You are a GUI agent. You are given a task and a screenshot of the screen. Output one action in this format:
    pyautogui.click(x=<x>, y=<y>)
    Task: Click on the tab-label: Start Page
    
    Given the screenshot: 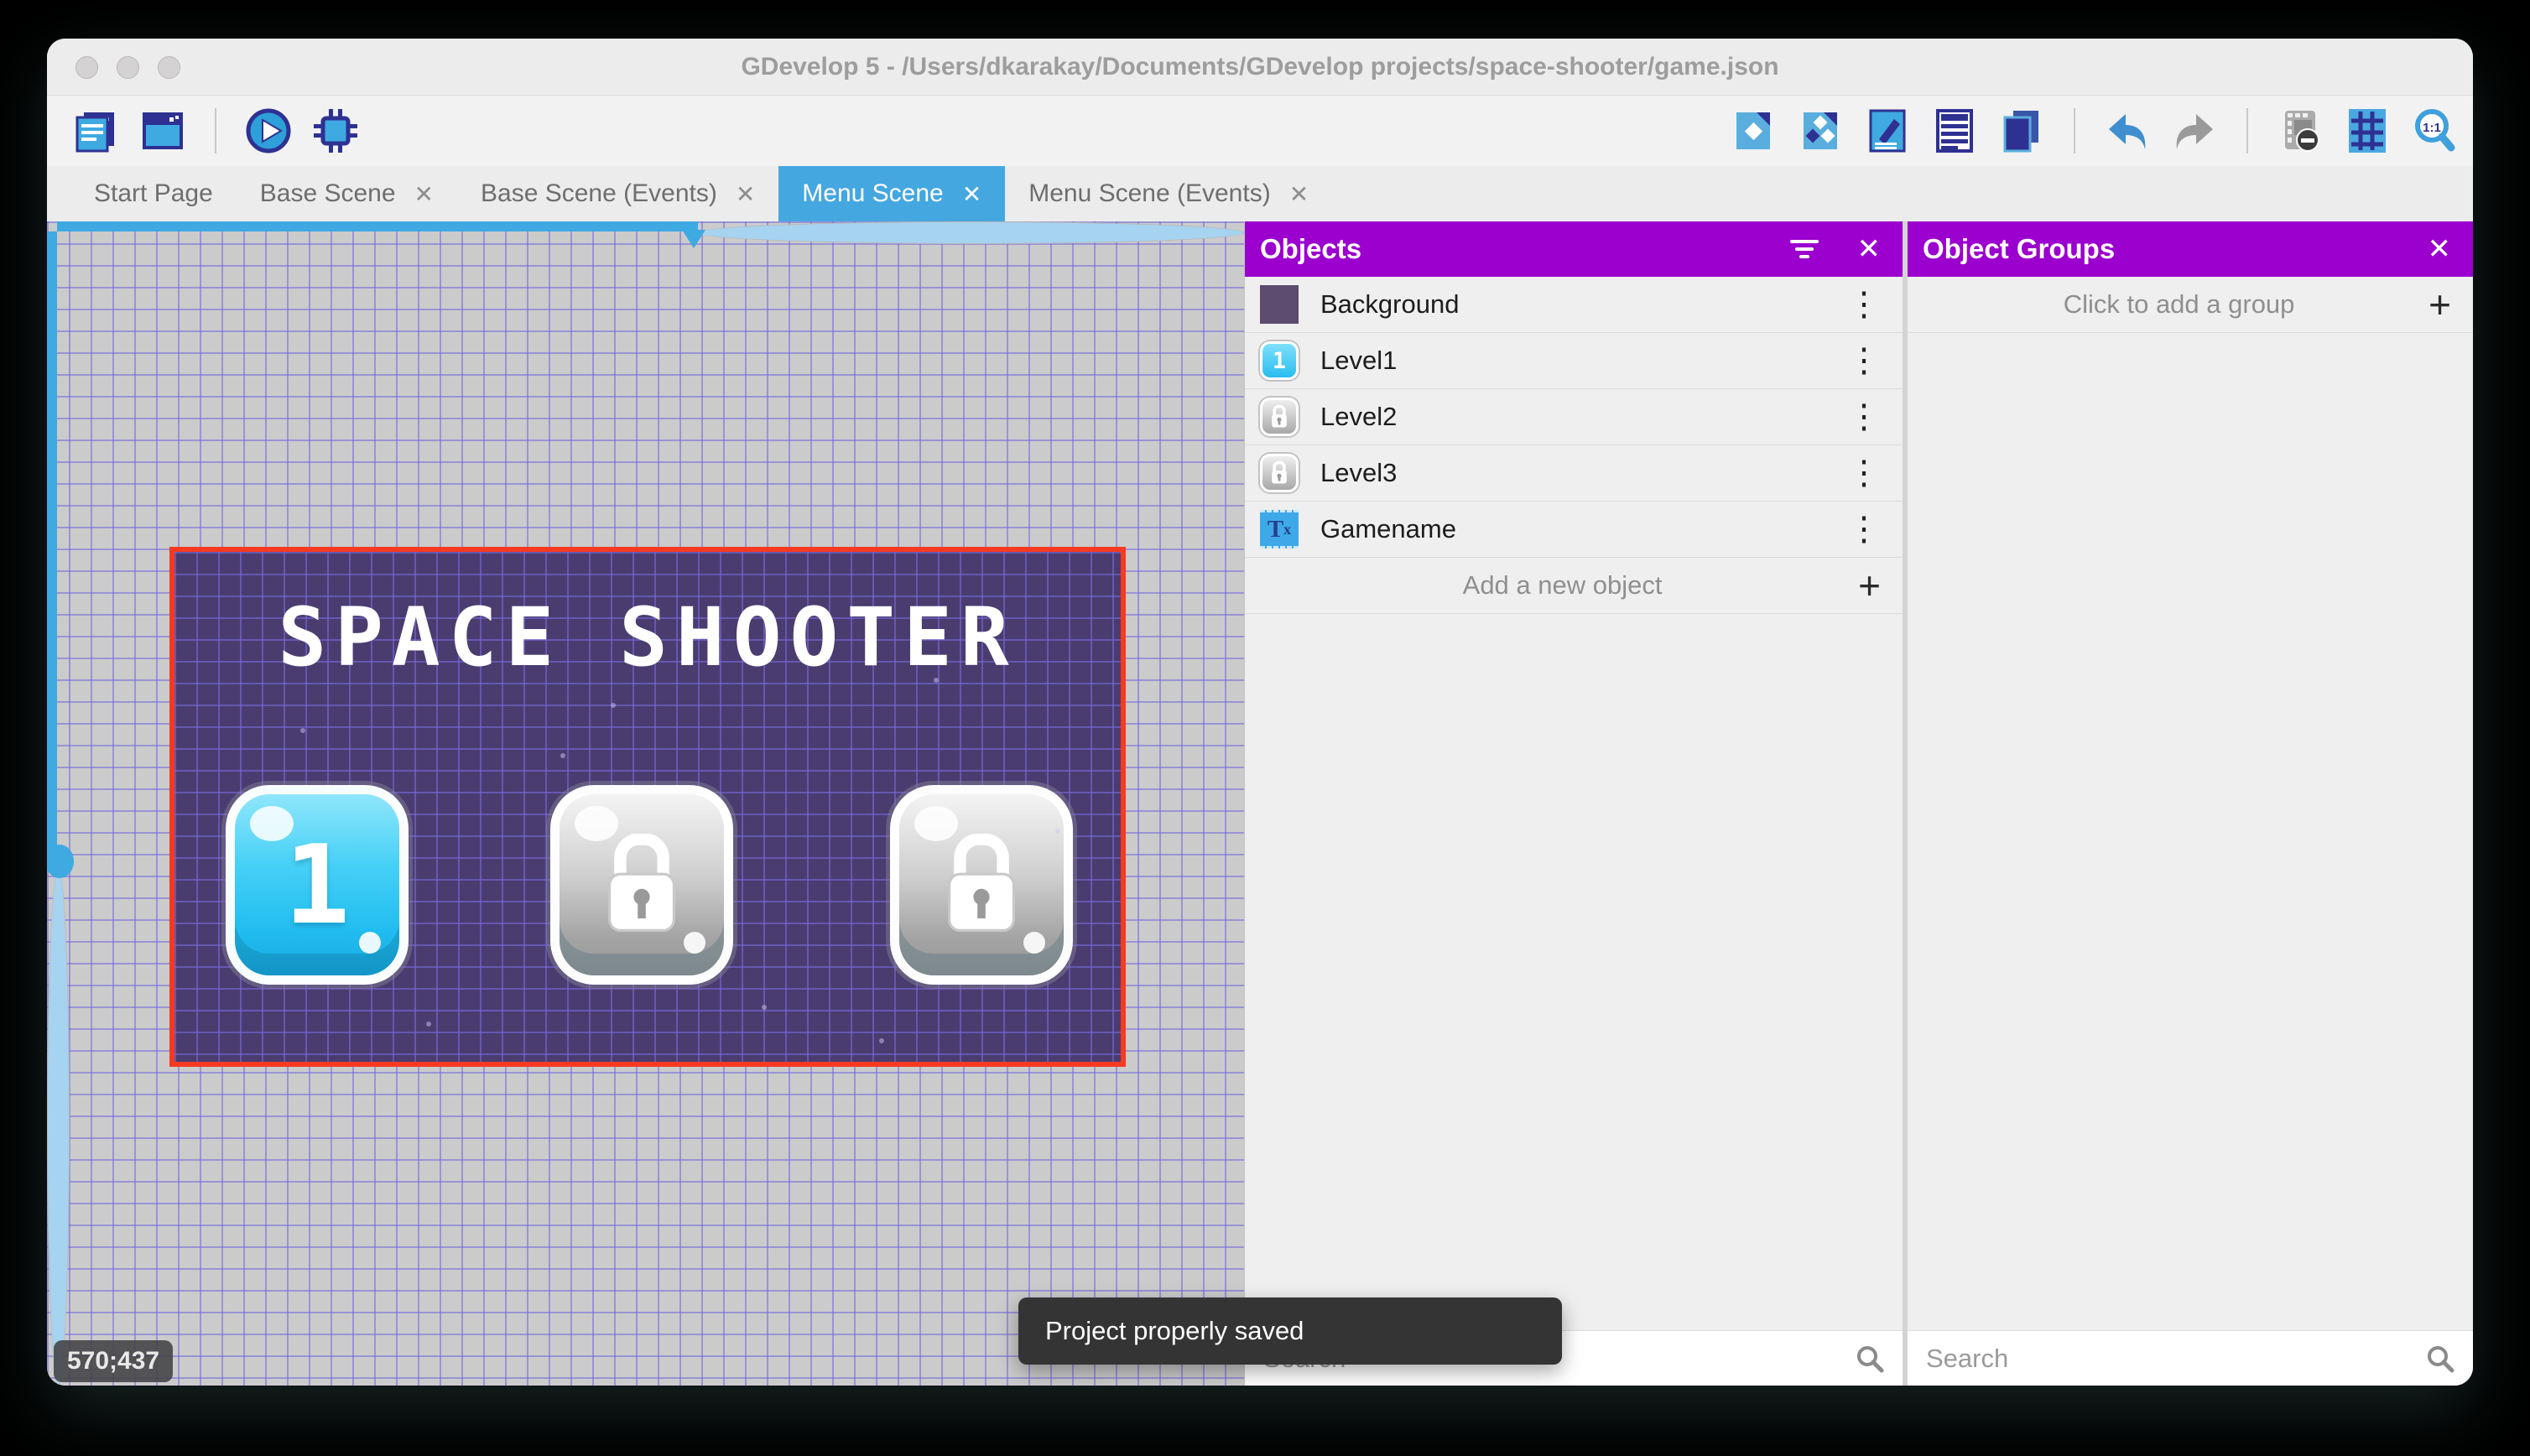 What is the action you would take?
    pyautogui.click(x=153, y=193)
    